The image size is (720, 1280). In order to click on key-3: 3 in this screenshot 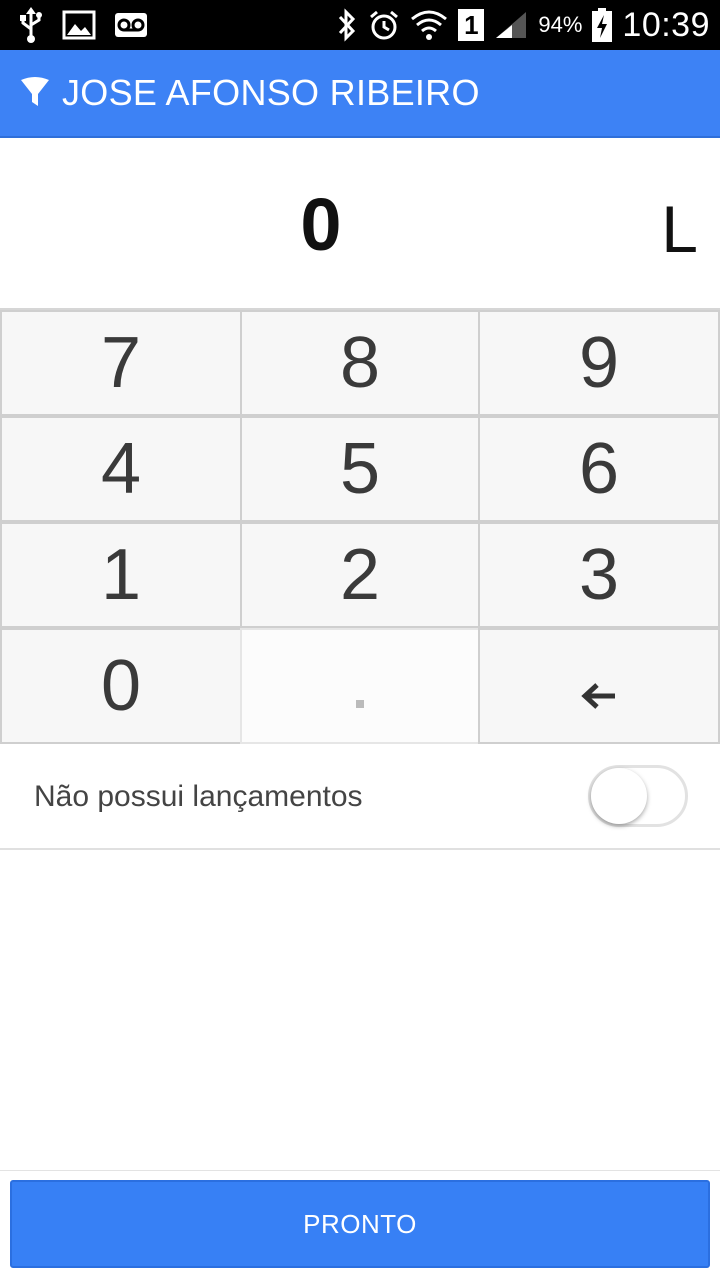, I will do `click(599, 575)`.